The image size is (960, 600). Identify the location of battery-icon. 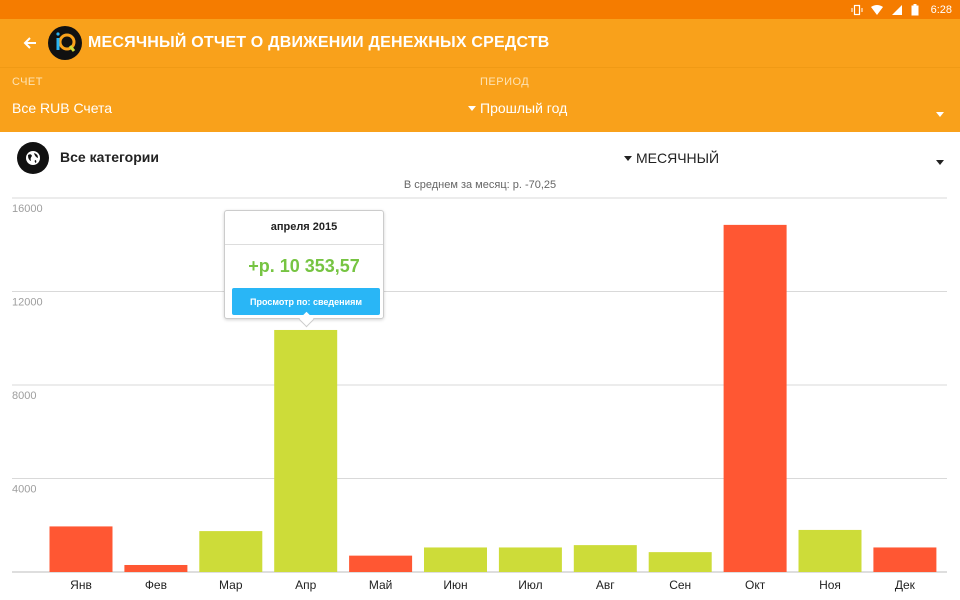
(917, 9).